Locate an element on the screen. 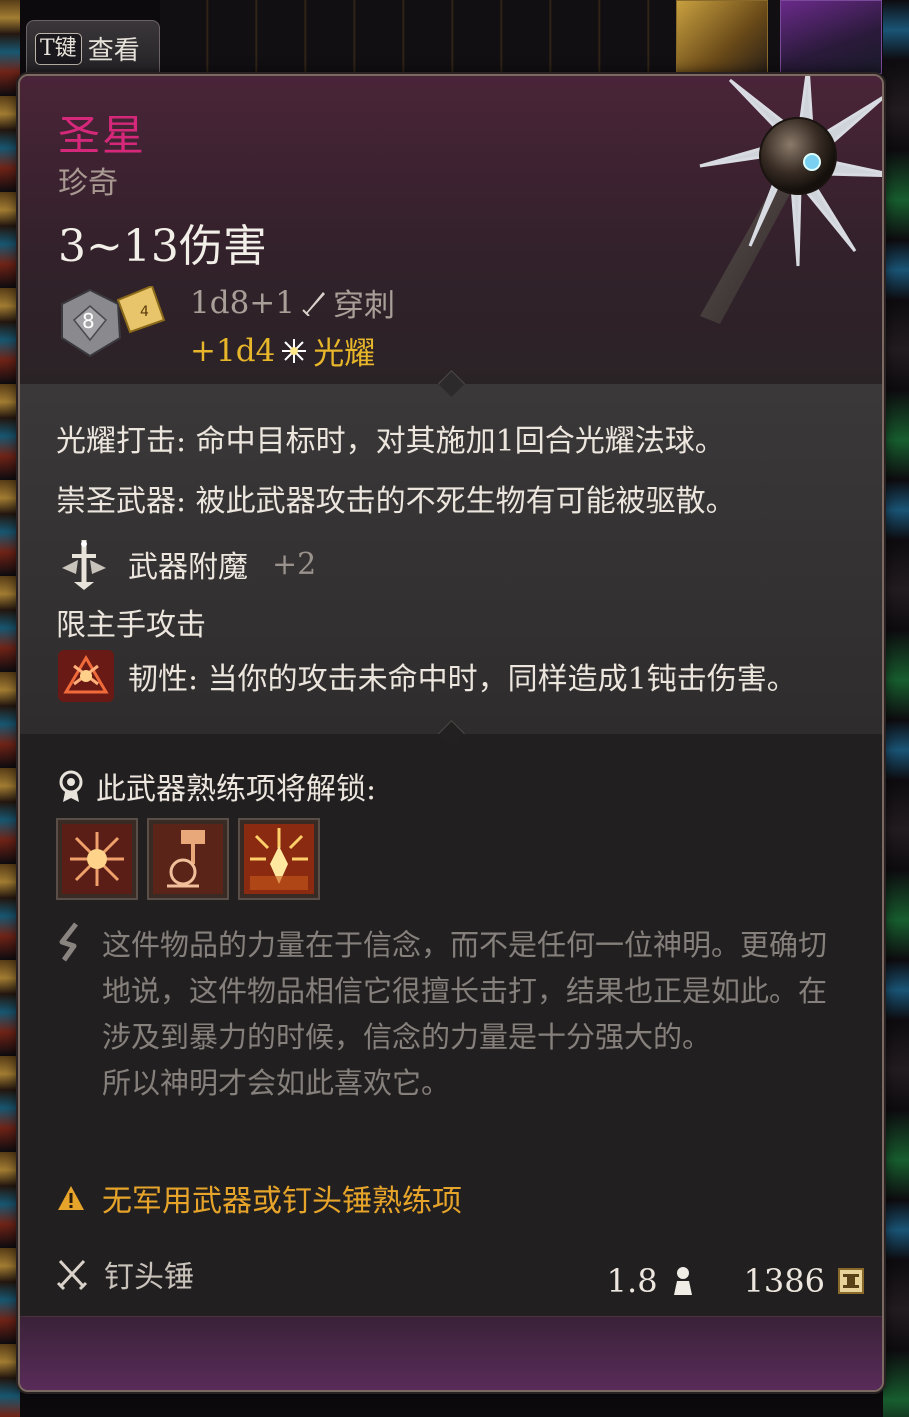  inspect-tab: T键 查看 is located at coordinates (93, 48).